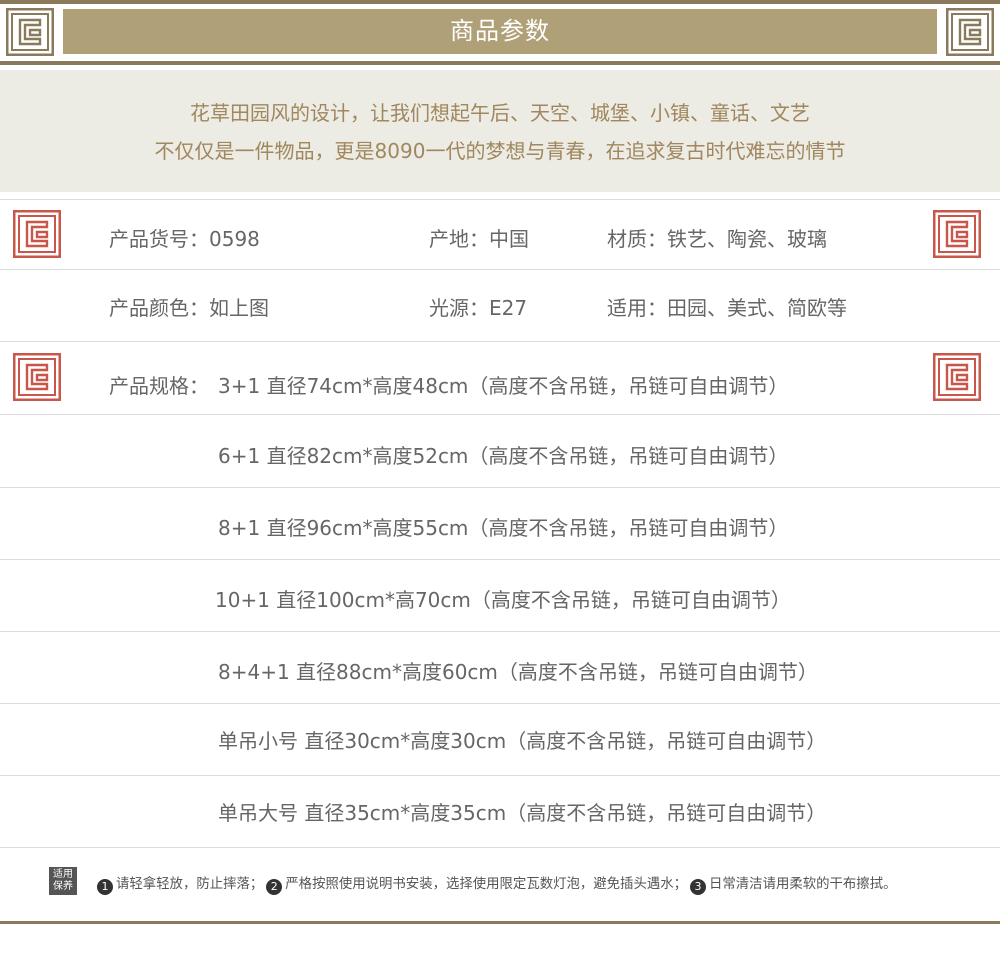  What do you see at coordinates (159, 386) in the screenshot?
I see `spec-label: 产品规格：` at bounding box center [159, 386].